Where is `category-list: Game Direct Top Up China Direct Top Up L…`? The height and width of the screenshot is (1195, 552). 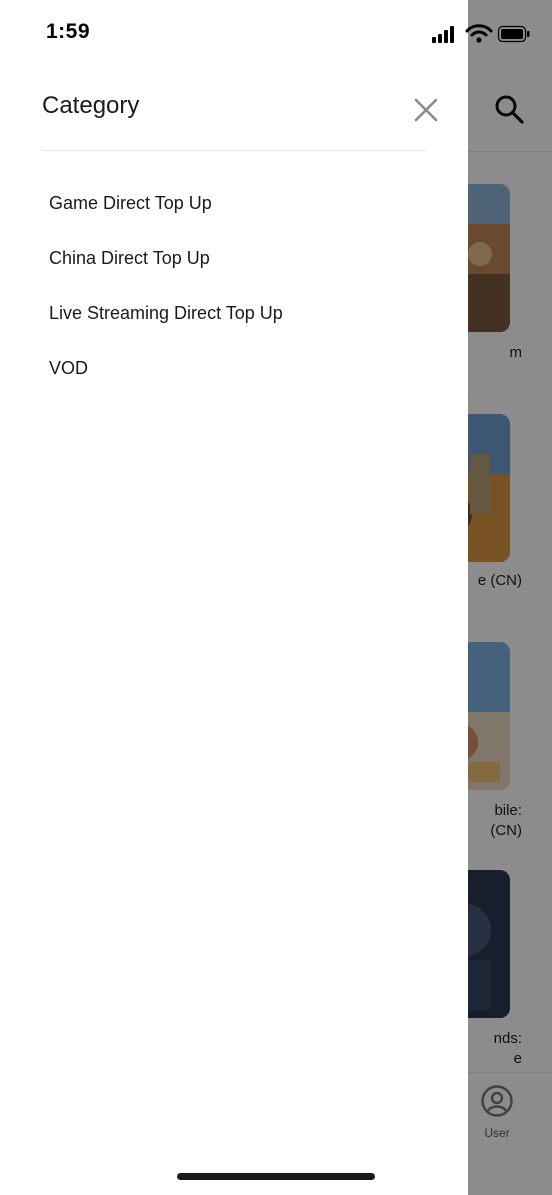 category-list: Game Direct Top Up China Direct Top Up L… is located at coordinates (249, 296).